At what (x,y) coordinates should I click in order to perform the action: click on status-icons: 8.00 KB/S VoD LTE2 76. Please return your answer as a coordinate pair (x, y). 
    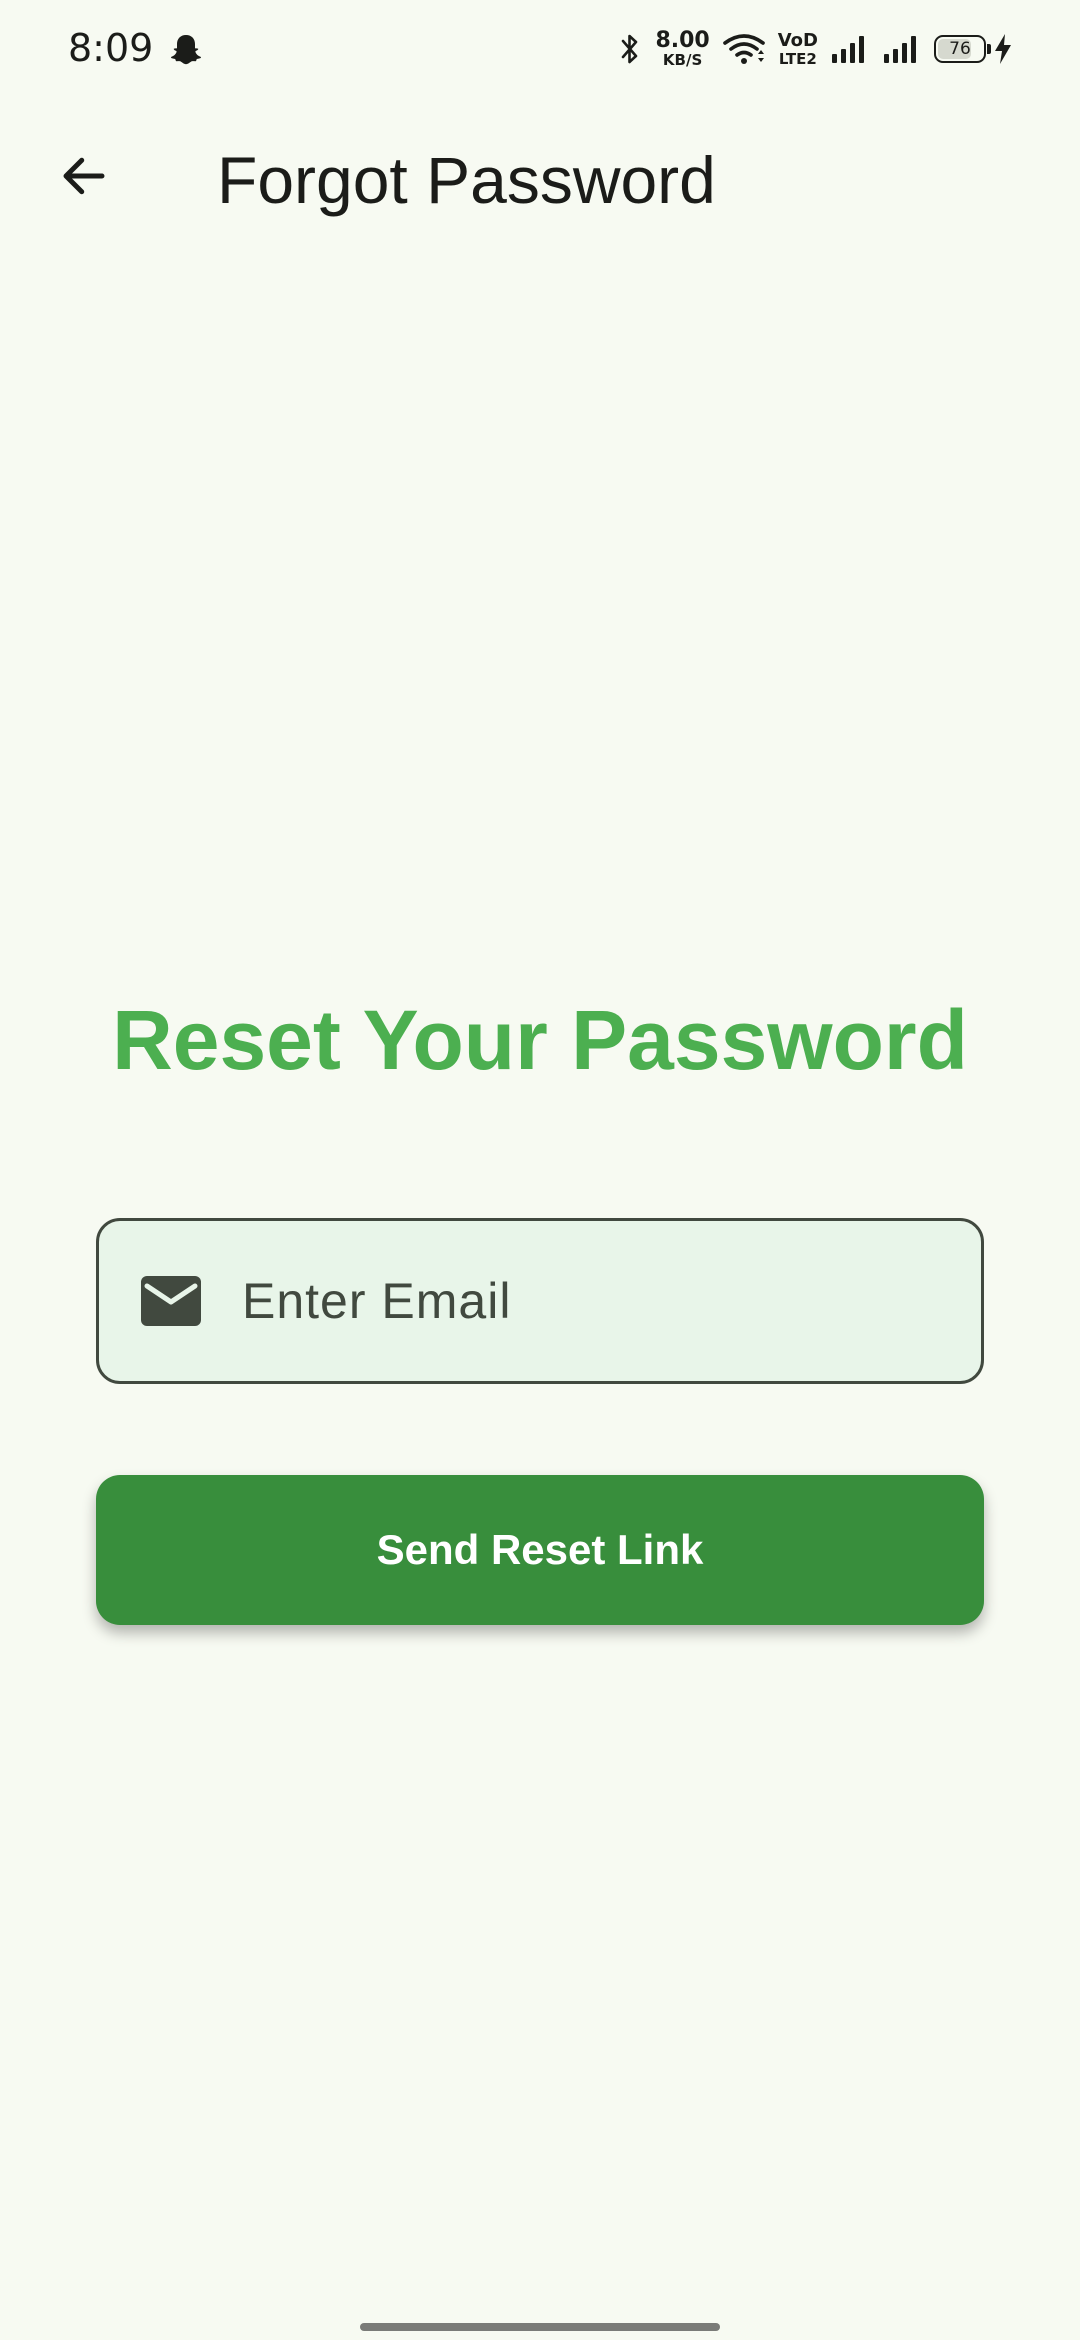
    Looking at the image, I should click on (809, 49).